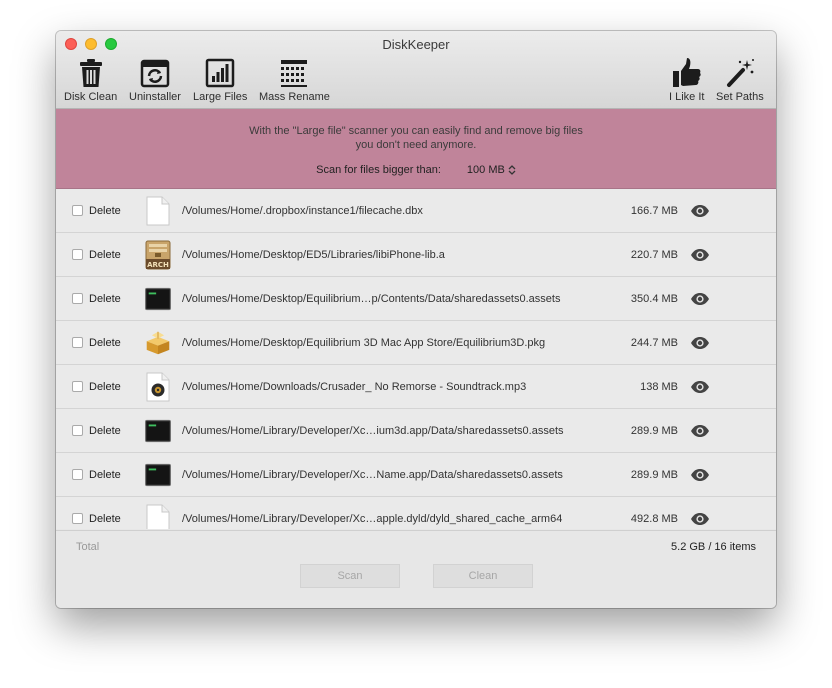 The image size is (832, 688). I want to click on archive-icon: ARCH, so click(158, 254).